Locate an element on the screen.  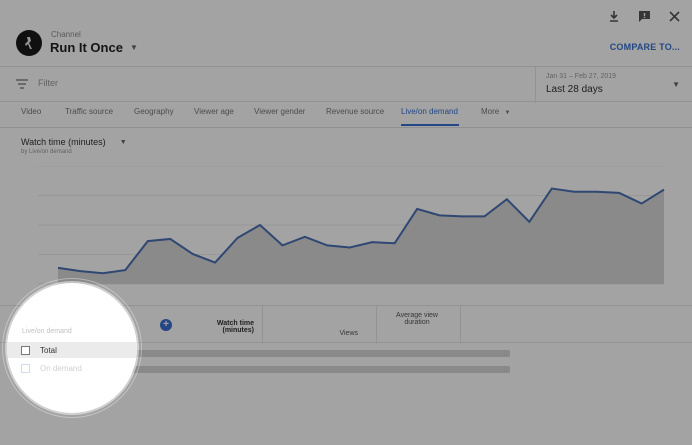
table-rows-placeholder is located at coordinates (330, 361).